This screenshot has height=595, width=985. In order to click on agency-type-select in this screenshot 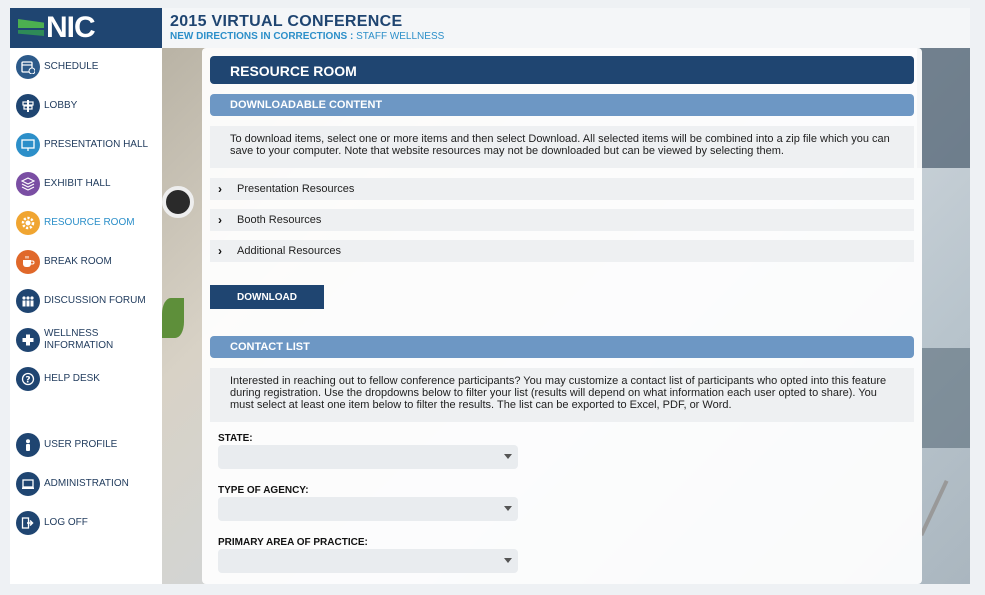, I will do `click(368, 509)`.